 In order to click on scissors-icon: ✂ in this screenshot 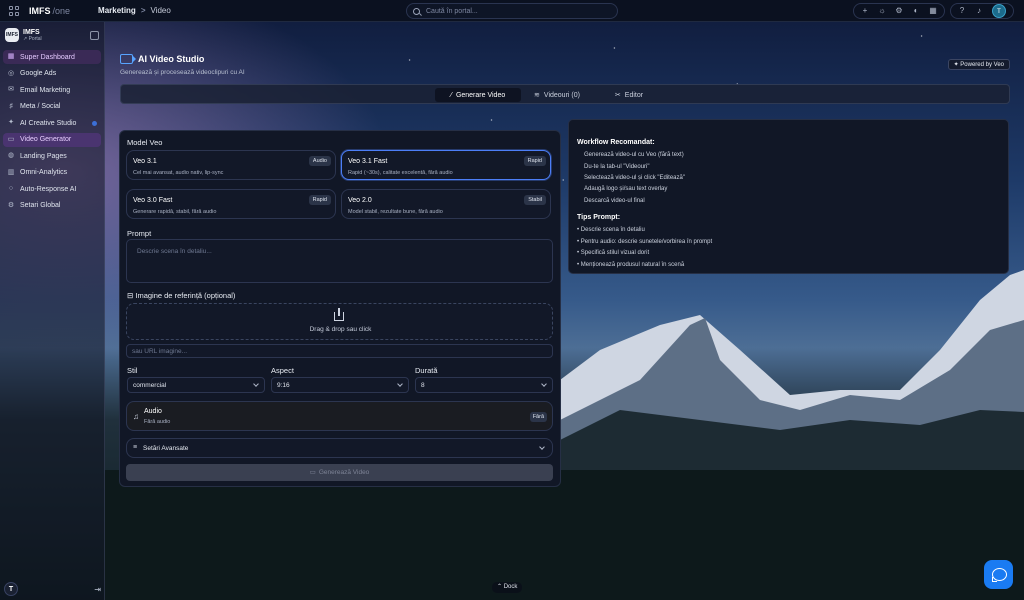, I will do `click(617, 95)`.